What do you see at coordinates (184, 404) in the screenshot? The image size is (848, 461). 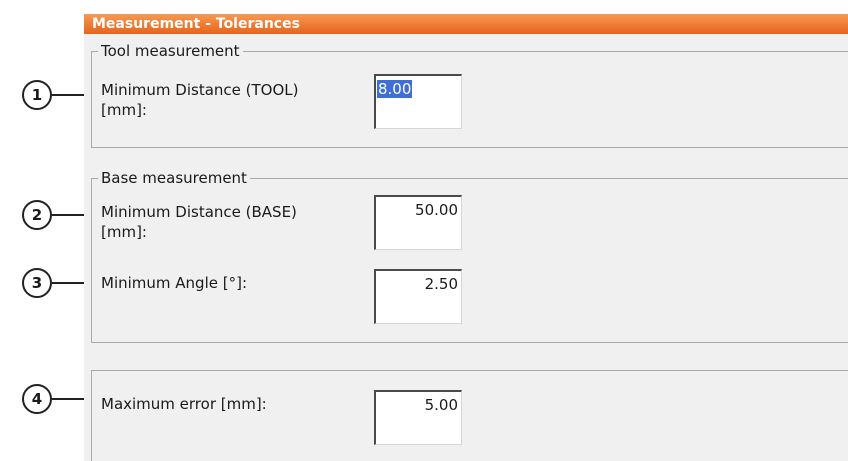 I see `max-error-label: Maximum error [mm]:` at bounding box center [184, 404].